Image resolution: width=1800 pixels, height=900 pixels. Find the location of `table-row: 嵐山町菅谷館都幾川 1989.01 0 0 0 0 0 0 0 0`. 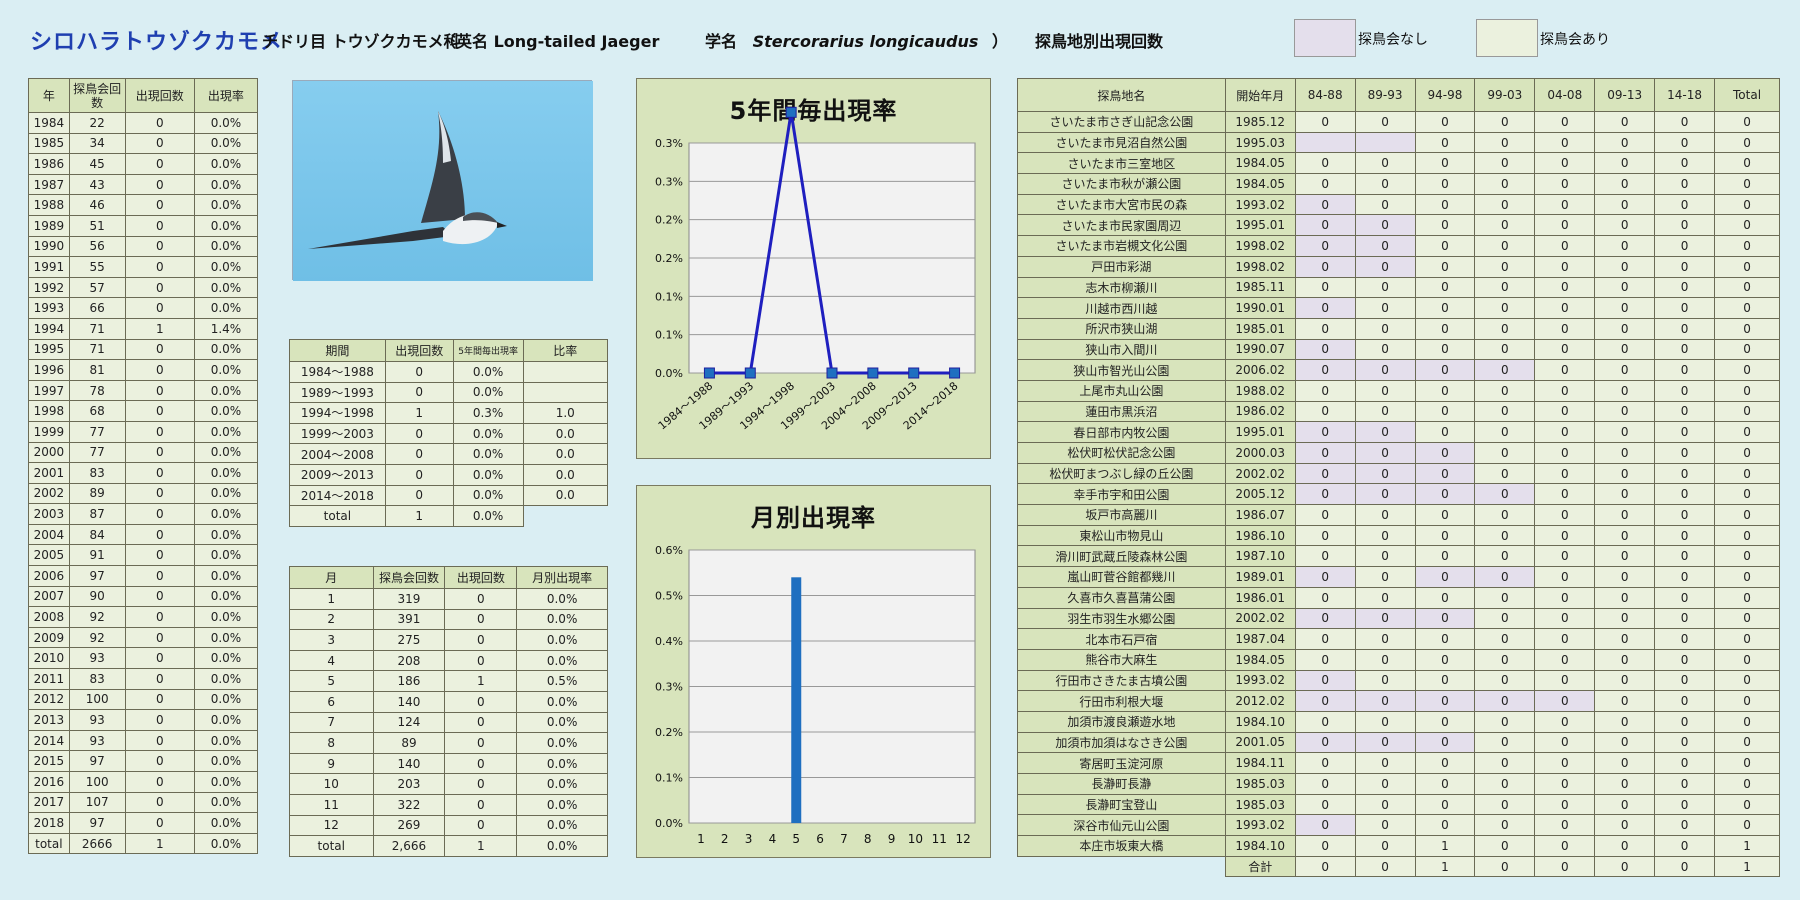

table-row: 嵐山町菅谷館都幾川 1989.01 0 0 0 0 0 0 0 0 is located at coordinates (1398, 577).